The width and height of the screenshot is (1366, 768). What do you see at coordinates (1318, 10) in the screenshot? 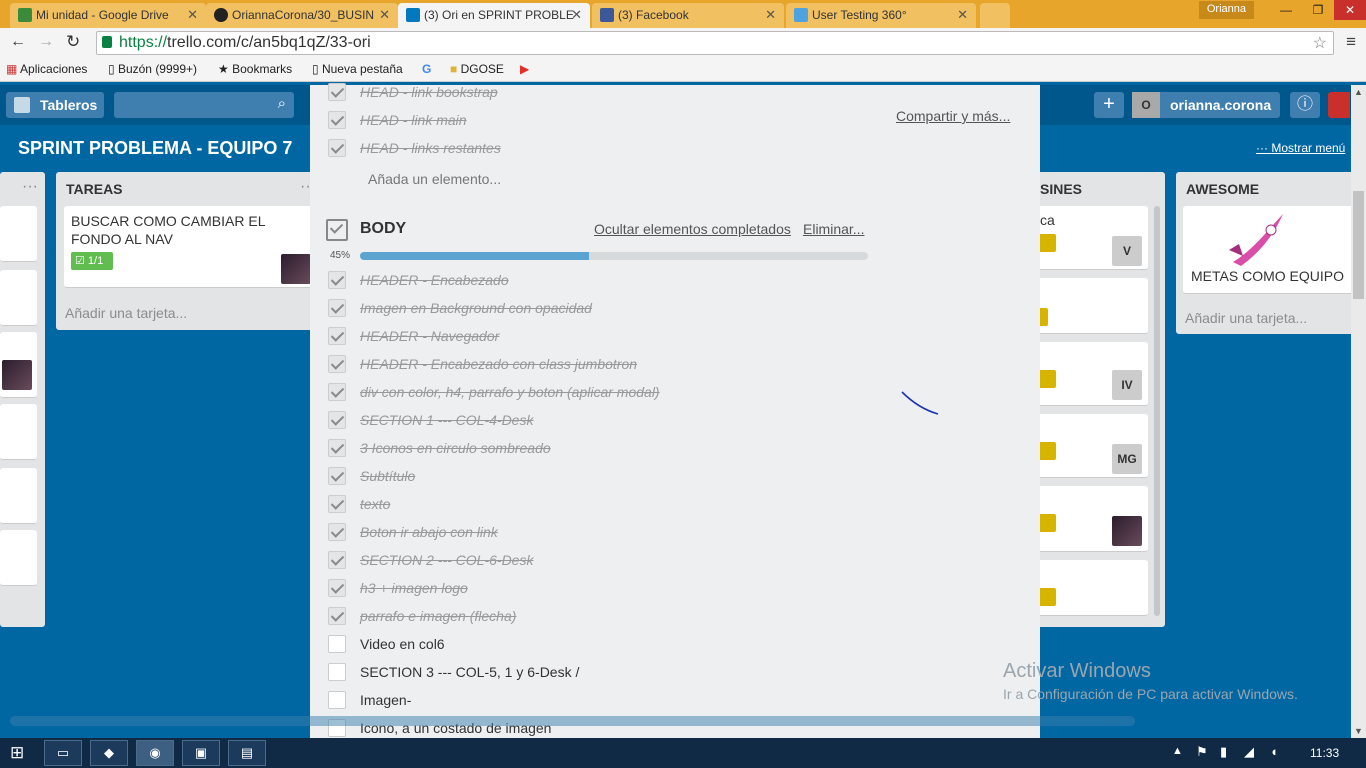
I see `maximize-icon: ❐` at bounding box center [1318, 10].